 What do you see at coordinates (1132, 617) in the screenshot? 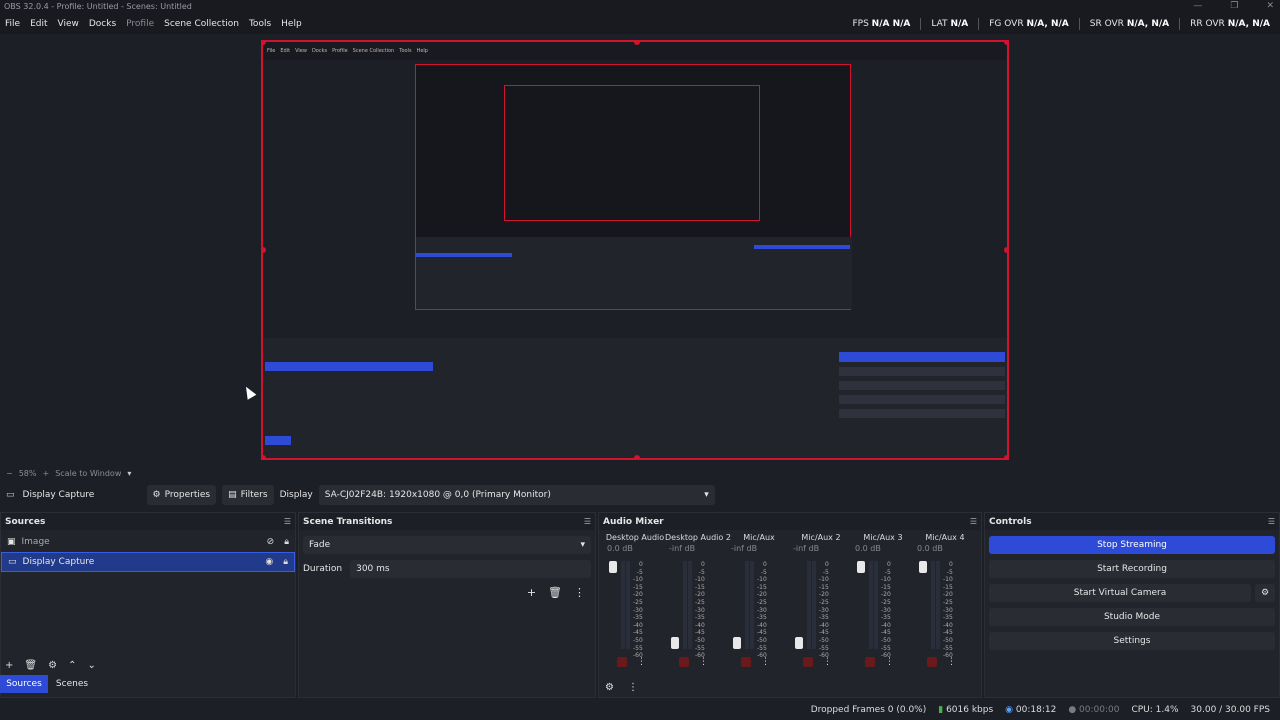
I see `studio-mode-button: Studio Mode` at bounding box center [1132, 617].